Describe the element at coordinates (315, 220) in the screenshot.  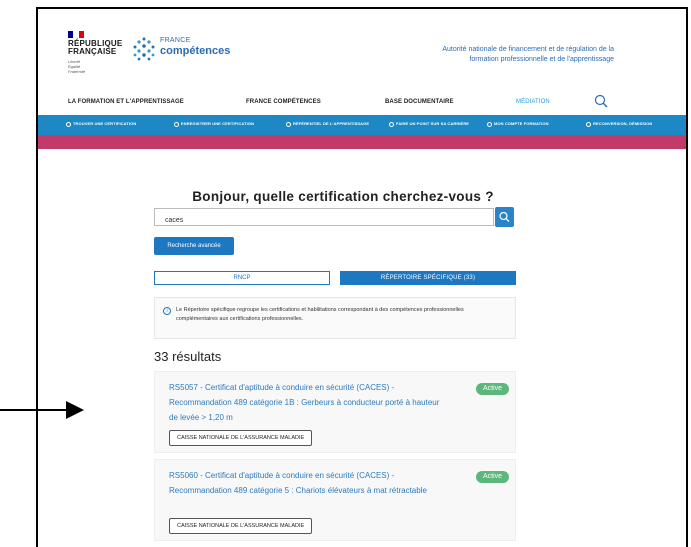
I see `search-input` at that location.